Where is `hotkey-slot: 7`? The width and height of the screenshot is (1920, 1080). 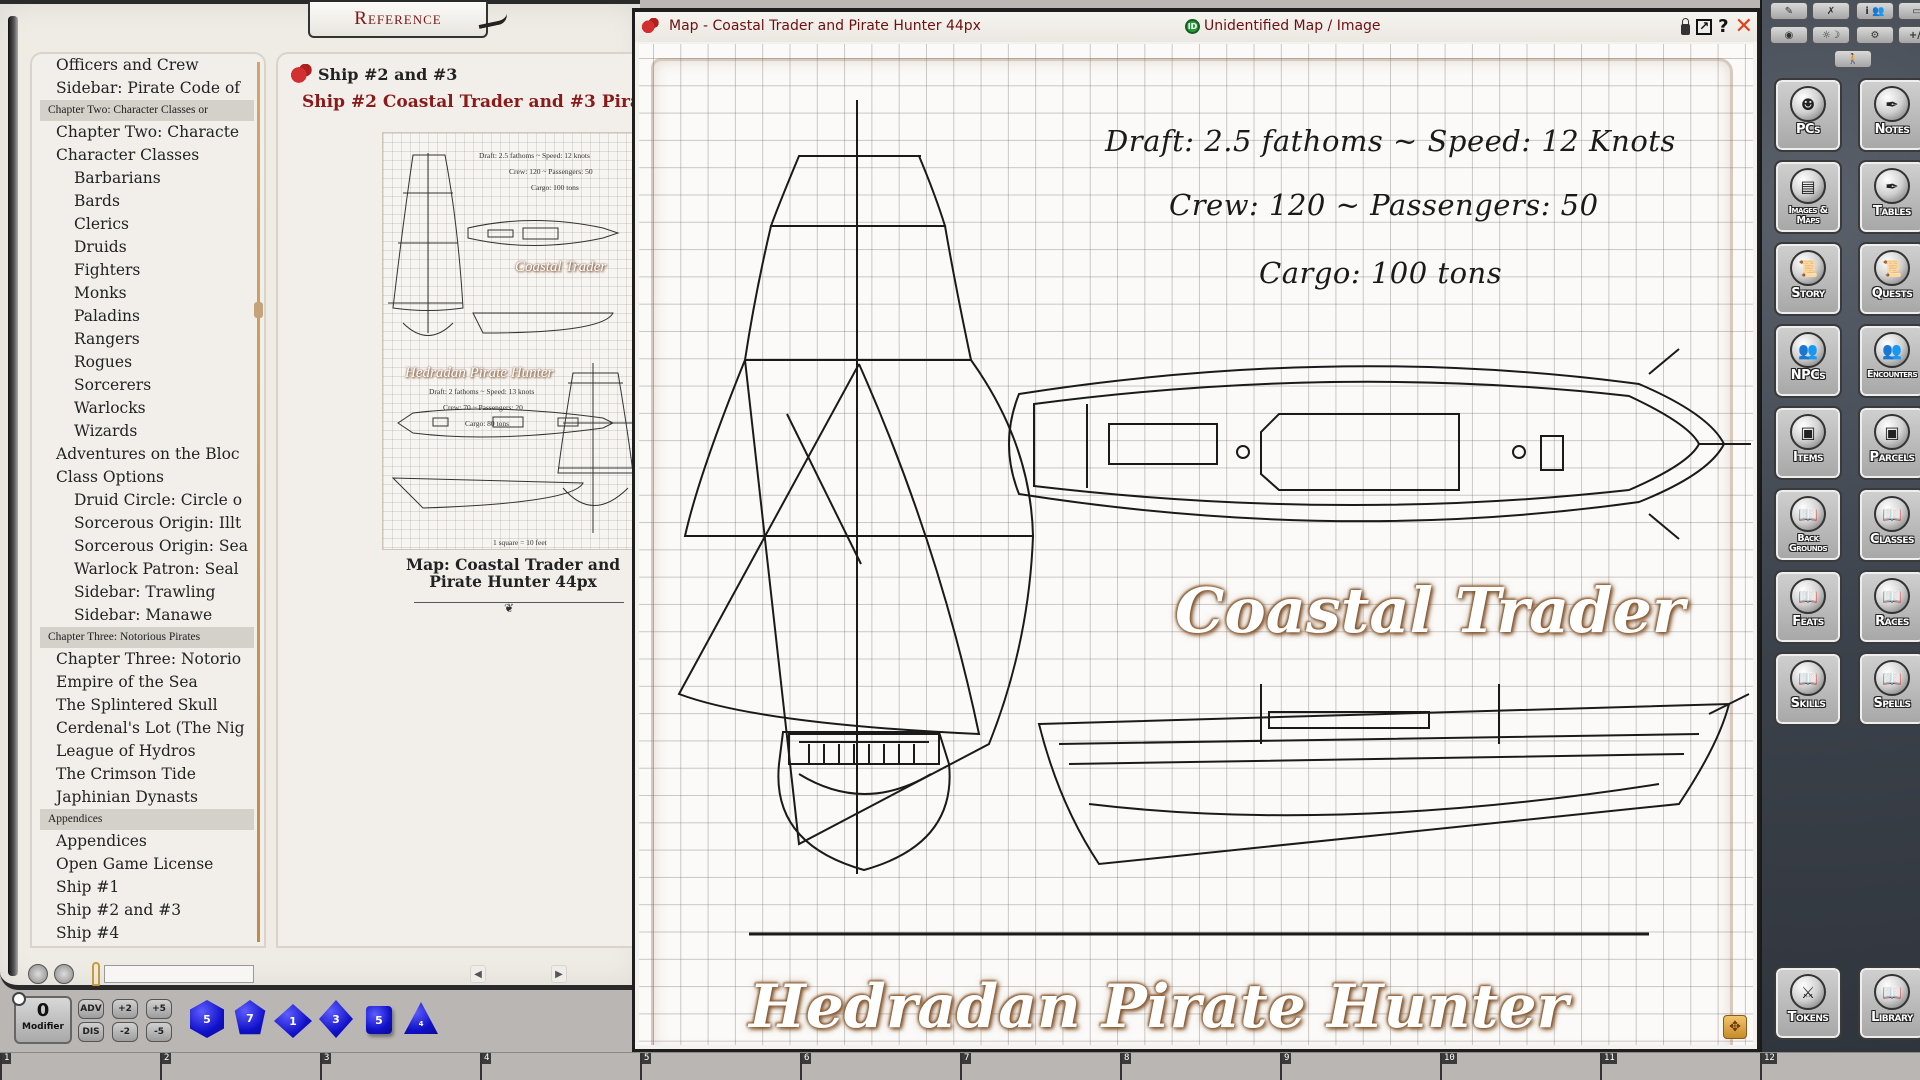
hotkey-slot: 7 is located at coordinates (1040, 1066).